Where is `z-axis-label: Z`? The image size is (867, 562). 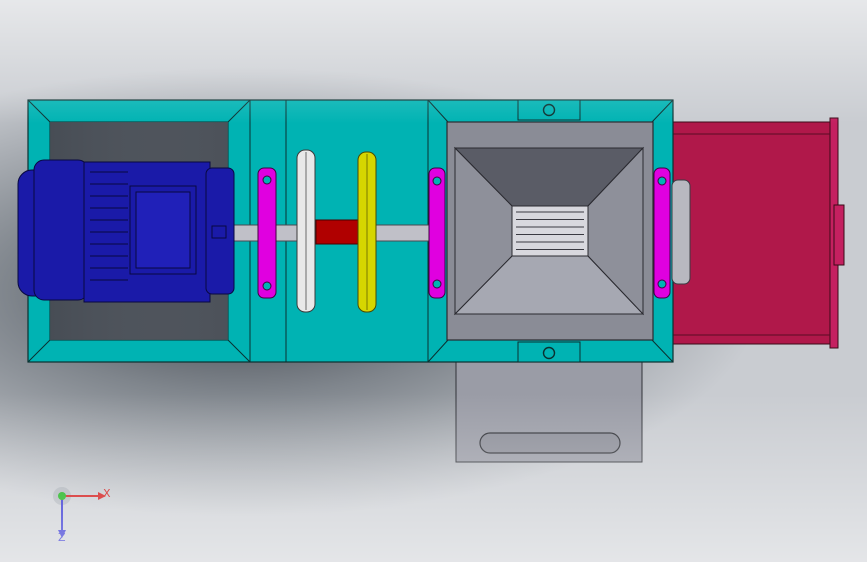
z-axis-label: Z is located at coordinates (62, 537).